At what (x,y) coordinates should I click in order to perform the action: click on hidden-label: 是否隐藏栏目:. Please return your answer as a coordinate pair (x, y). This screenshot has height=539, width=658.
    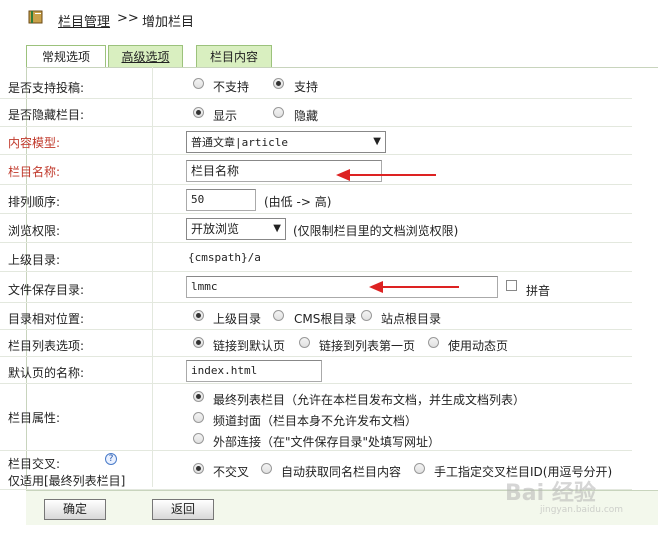
    Looking at the image, I should click on (46, 115).